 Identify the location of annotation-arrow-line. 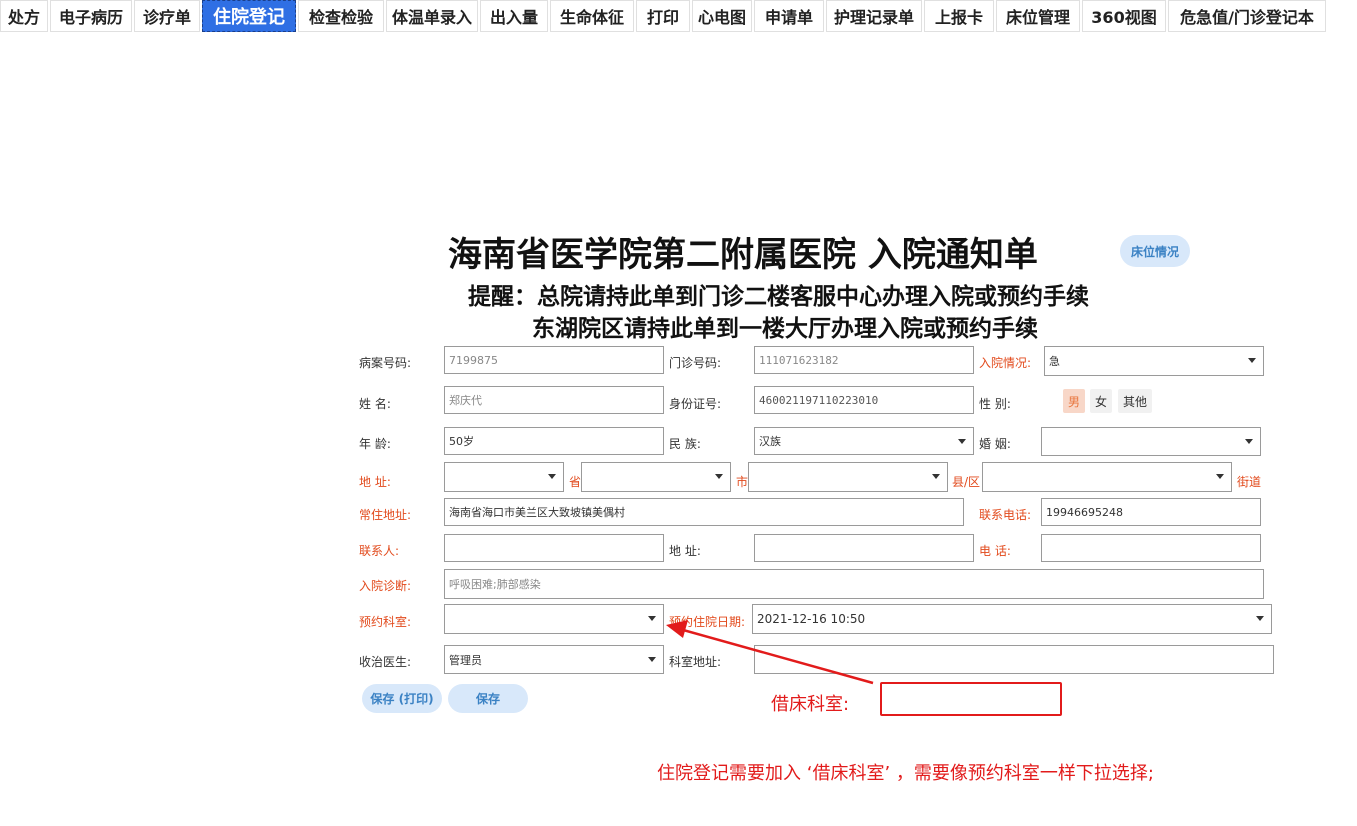
(774, 655).